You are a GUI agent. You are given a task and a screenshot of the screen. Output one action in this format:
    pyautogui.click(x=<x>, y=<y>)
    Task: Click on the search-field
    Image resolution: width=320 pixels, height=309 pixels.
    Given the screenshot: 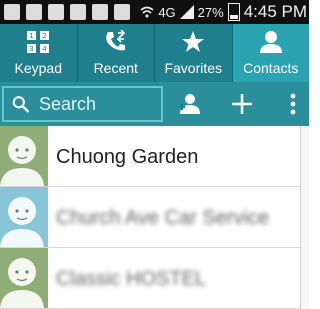 What is the action you would take?
    pyautogui.click(x=82, y=104)
    